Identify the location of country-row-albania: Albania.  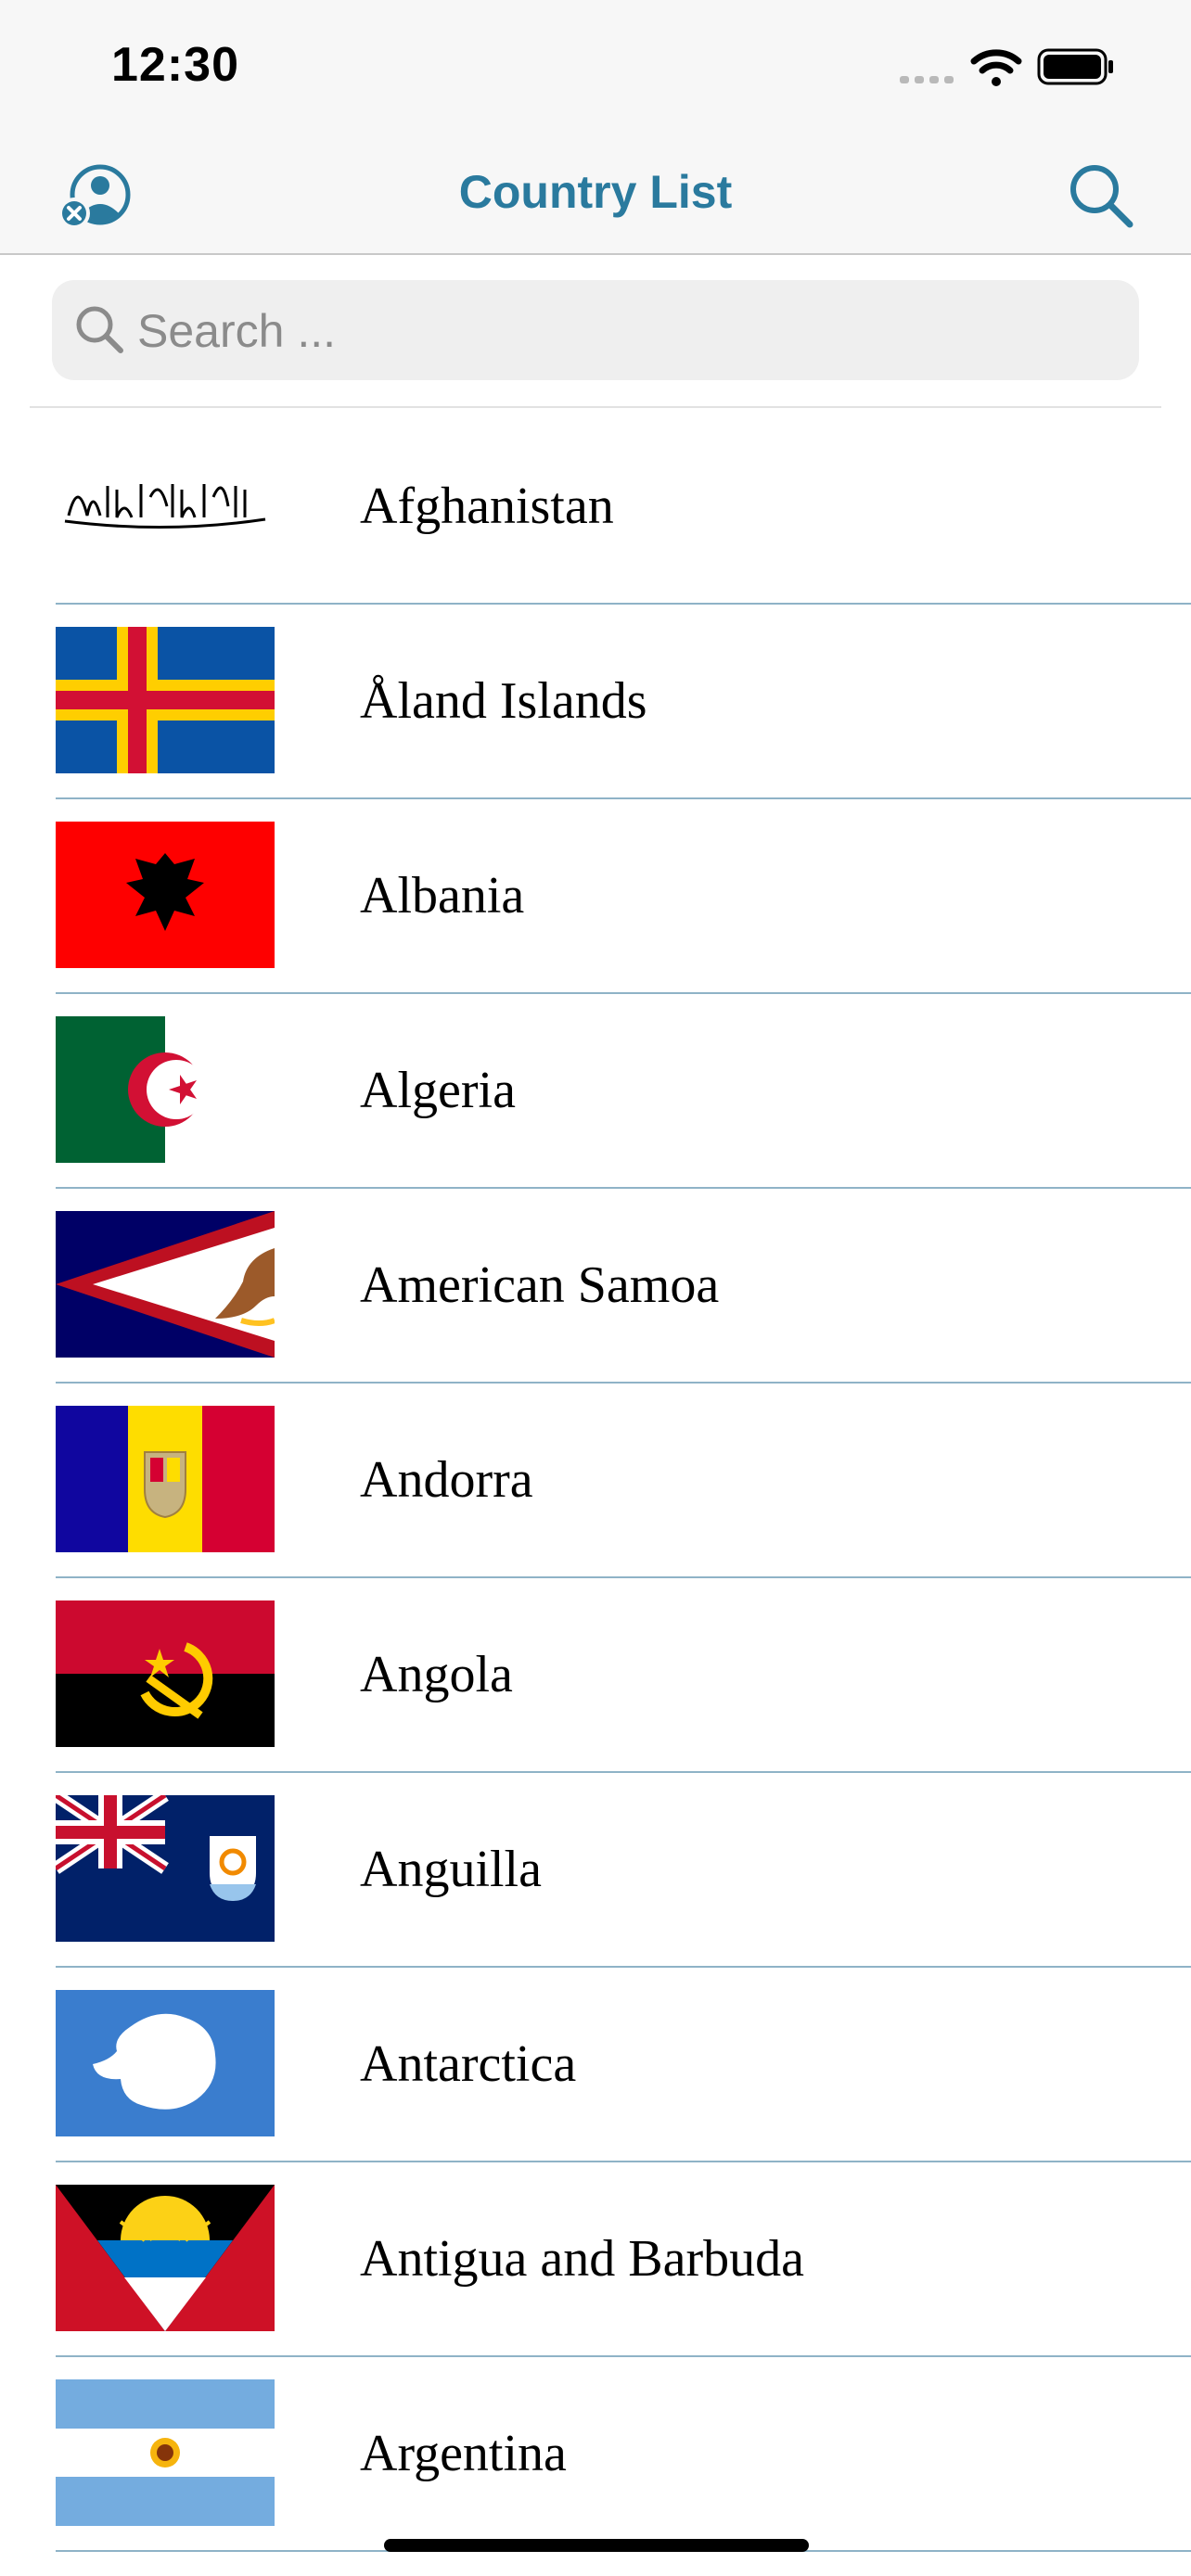
(623, 896).